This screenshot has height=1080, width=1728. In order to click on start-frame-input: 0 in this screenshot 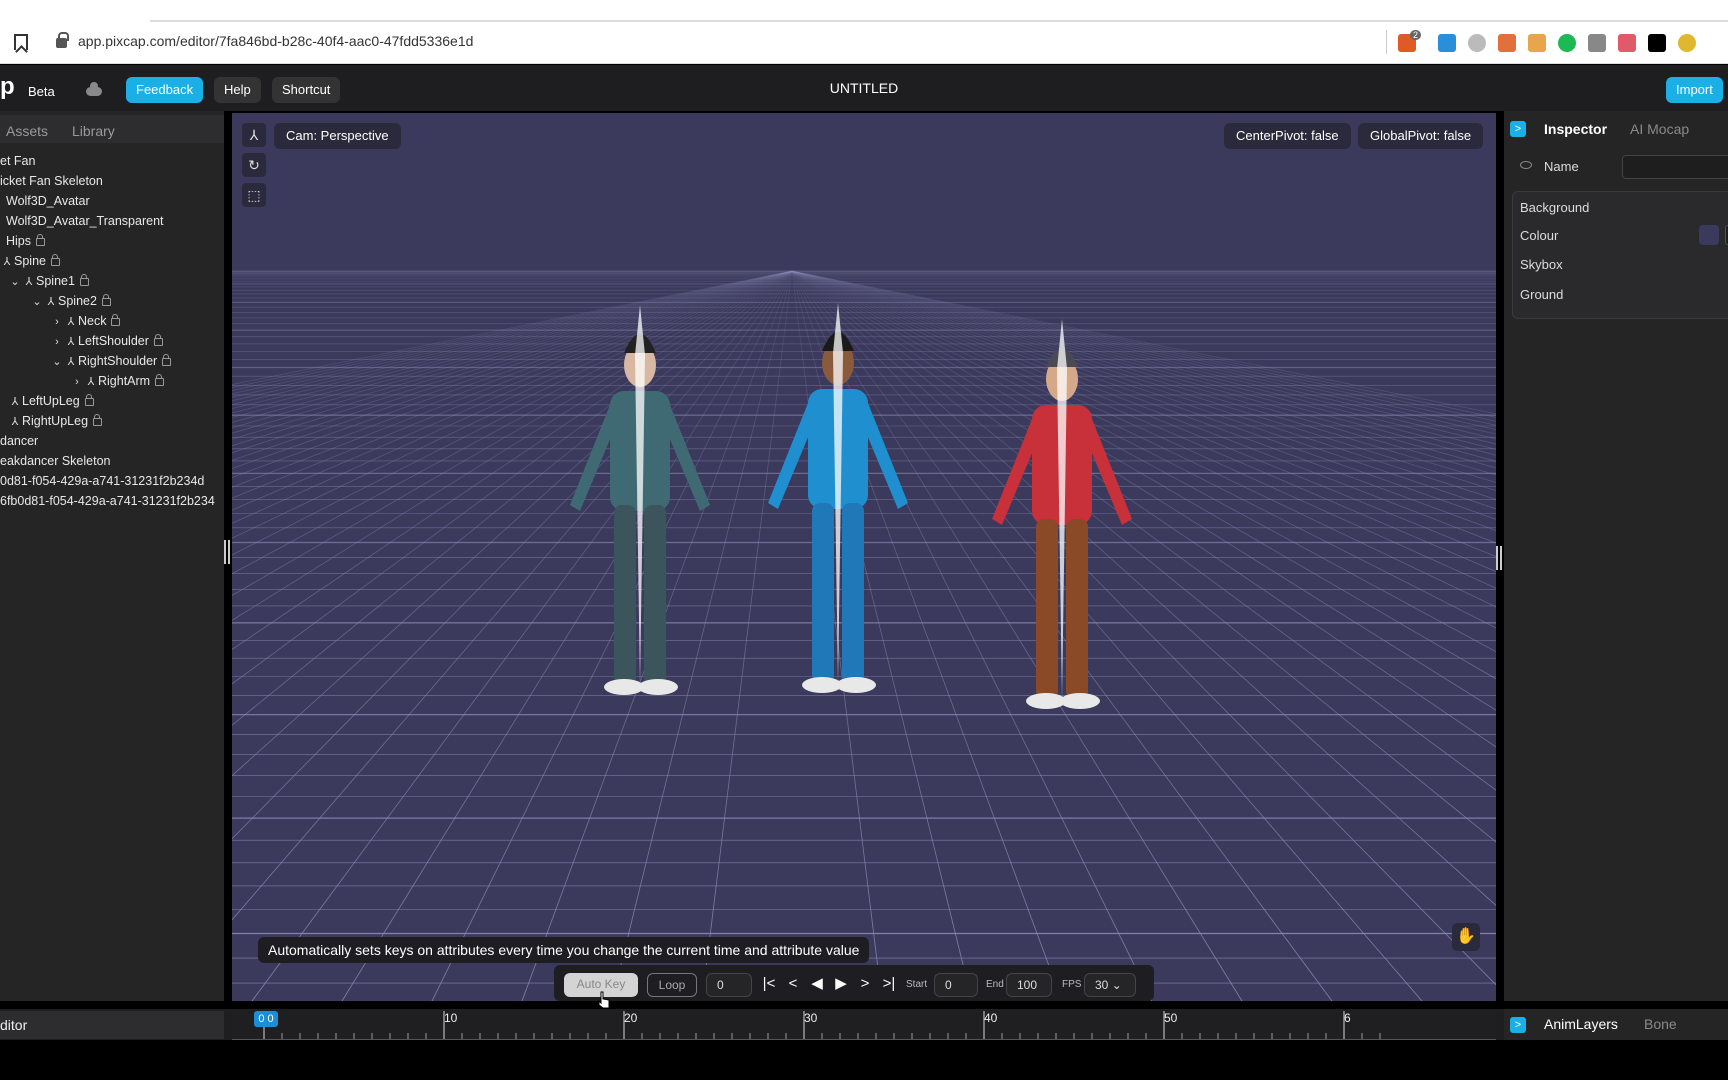, I will do `click(956, 985)`.